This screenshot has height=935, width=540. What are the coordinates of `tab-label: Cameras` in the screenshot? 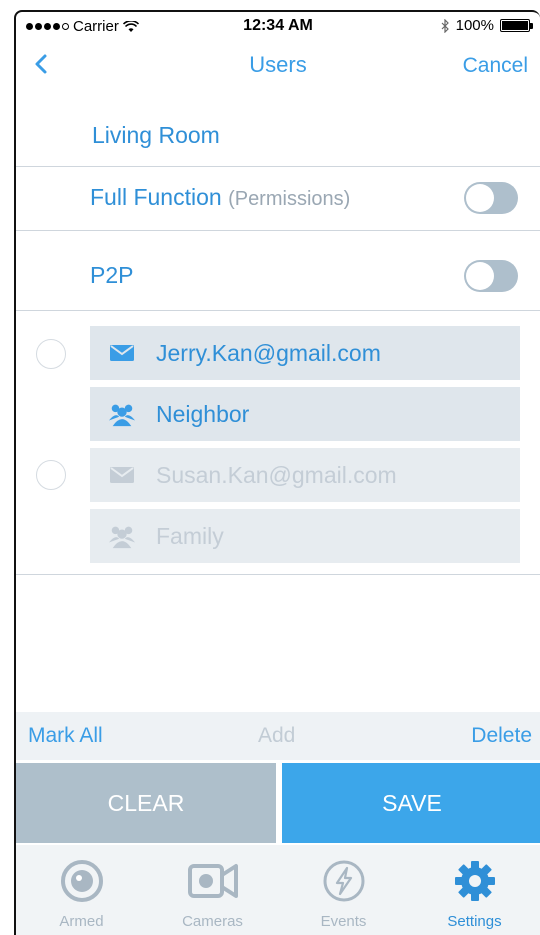 It's located at (212, 921).